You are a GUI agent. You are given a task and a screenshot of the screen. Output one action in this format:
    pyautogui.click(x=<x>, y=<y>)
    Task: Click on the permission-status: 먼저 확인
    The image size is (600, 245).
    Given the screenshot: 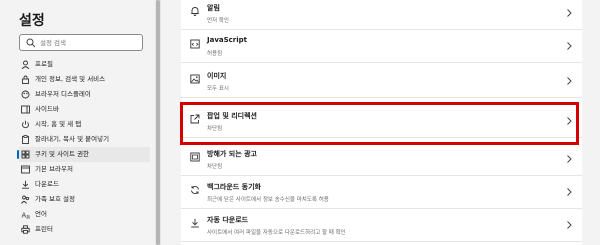 What is the action you would take?
    pyautogui.click(x=218, y=21)
    